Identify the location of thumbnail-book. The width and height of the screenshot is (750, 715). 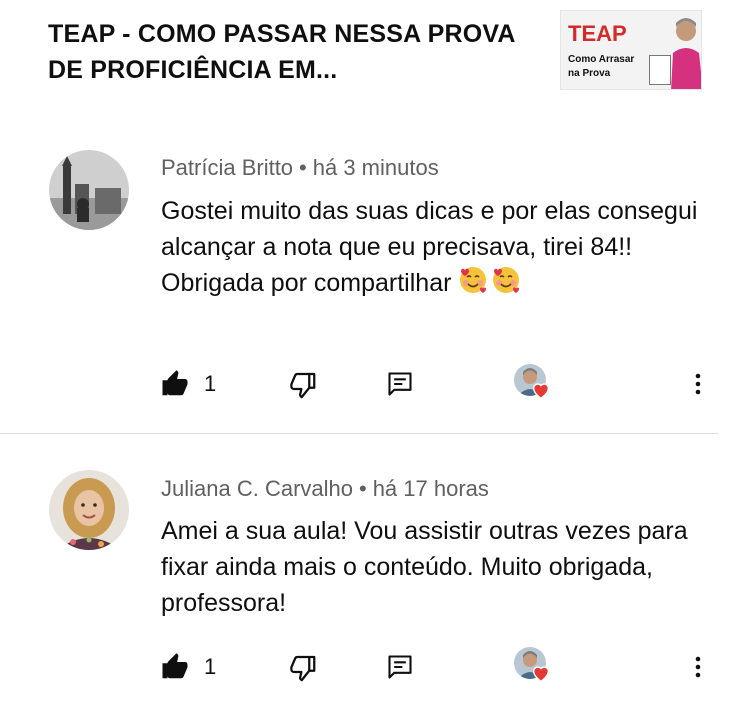
(660, 70).